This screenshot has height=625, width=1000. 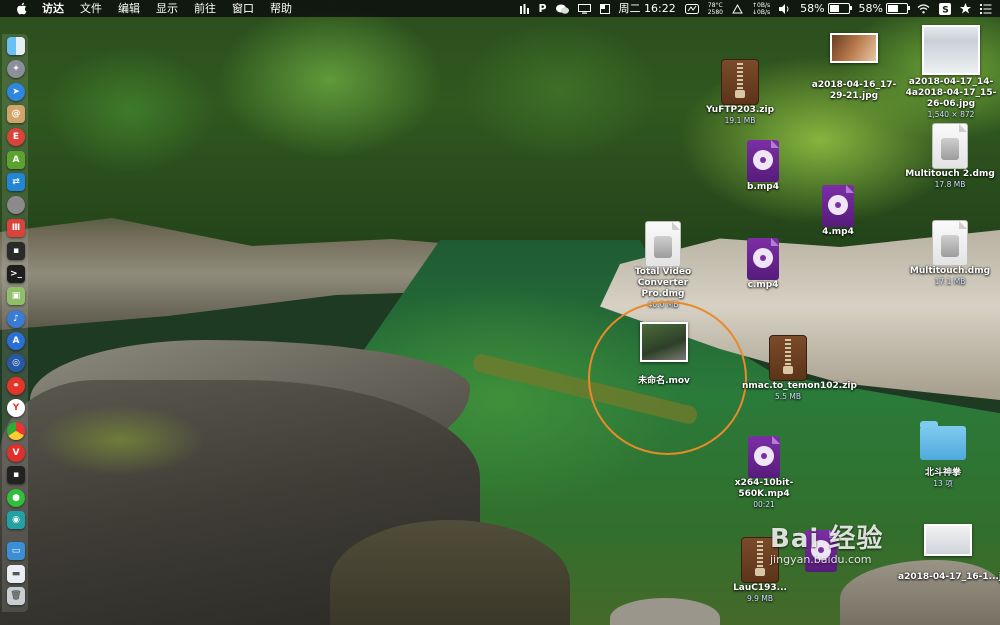 I want to click on menu-app-name: 访达, so click(x=53, y=8).